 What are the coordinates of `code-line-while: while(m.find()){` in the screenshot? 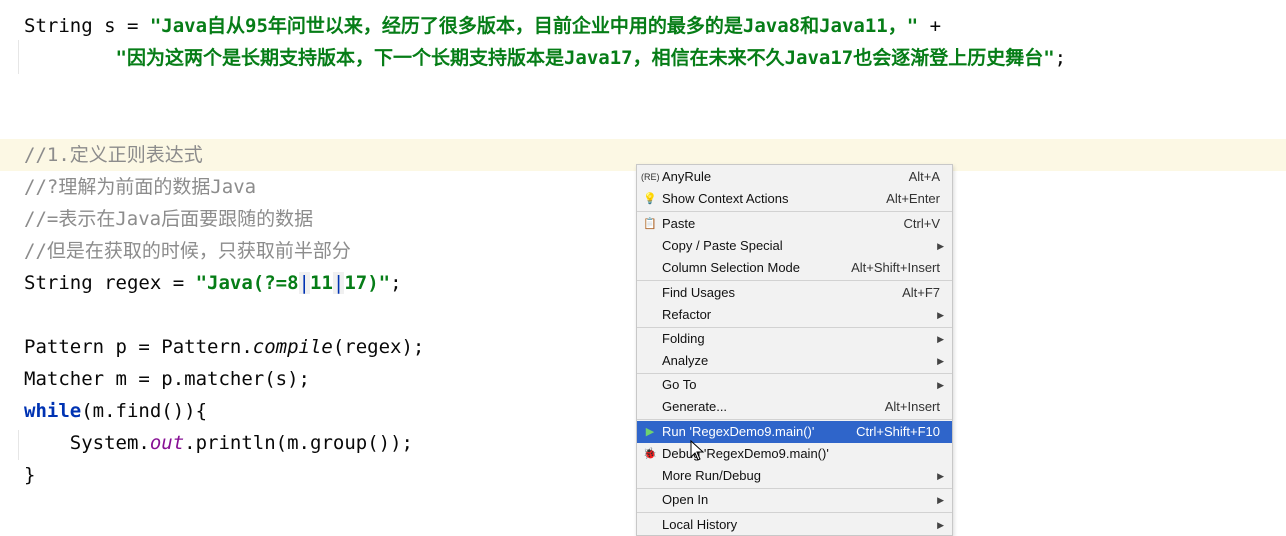 It's located at (115, 411).